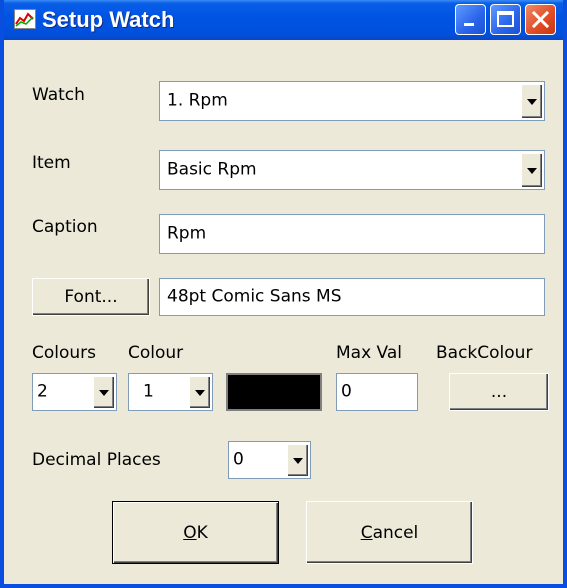 The height and width of the screenshot is (588, 567). What do you see at coordinates (197, 100) in the screenshot?
I see `watch-value: 1. Rpm` at bounding box center [197, 100].